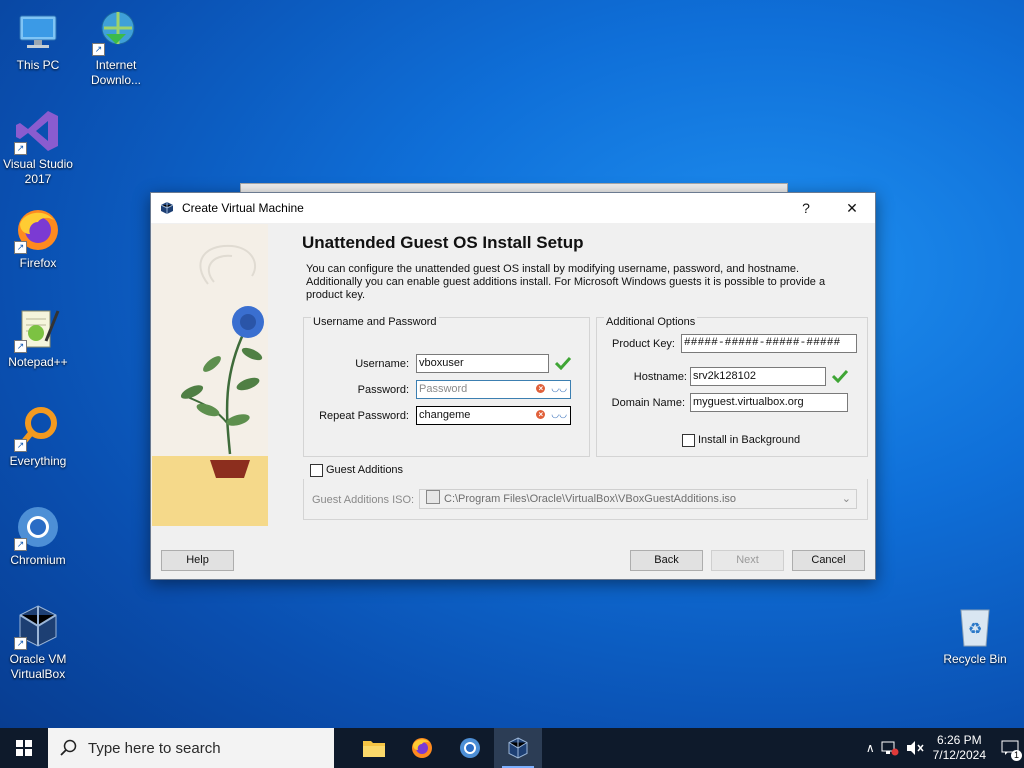 The width and height of the screenshot is (1024, 768). What do you see at coordinates (210, 375) in the screenshot?
I see `wizard-illustration` at bounding box center [210, 375].